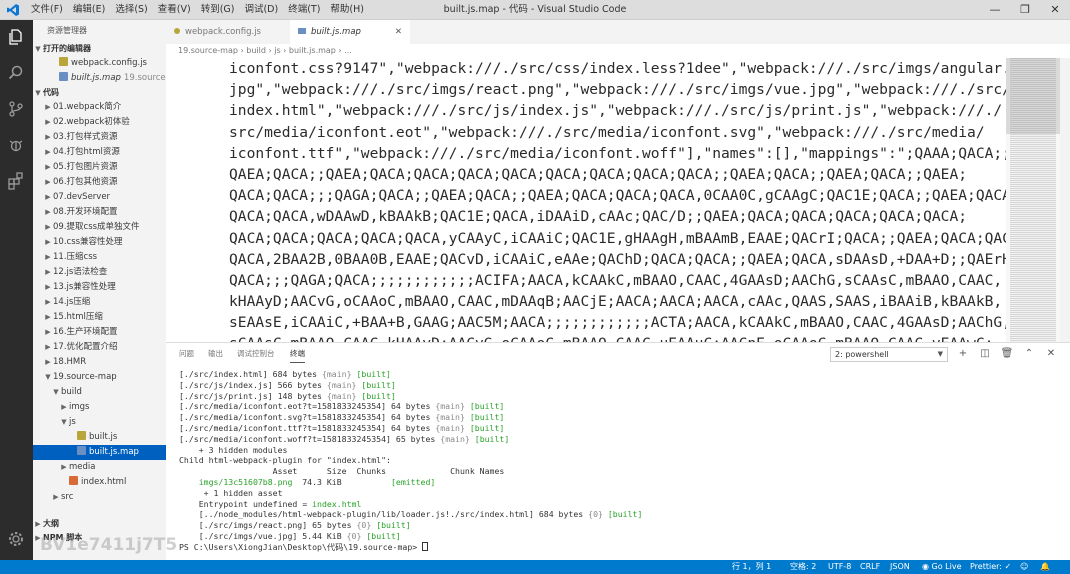  I want to click on folder-label: 06.打包其他资源, so click(85, 182).